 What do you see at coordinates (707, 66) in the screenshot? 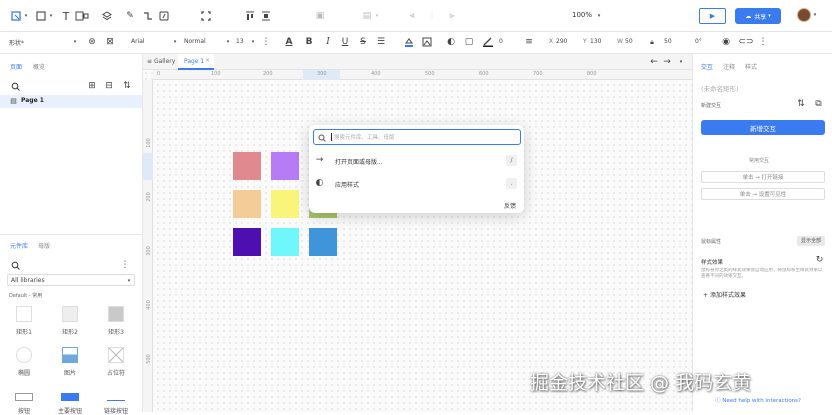
I see `tab-interactions: 交互` at bounding box center [707, 66].